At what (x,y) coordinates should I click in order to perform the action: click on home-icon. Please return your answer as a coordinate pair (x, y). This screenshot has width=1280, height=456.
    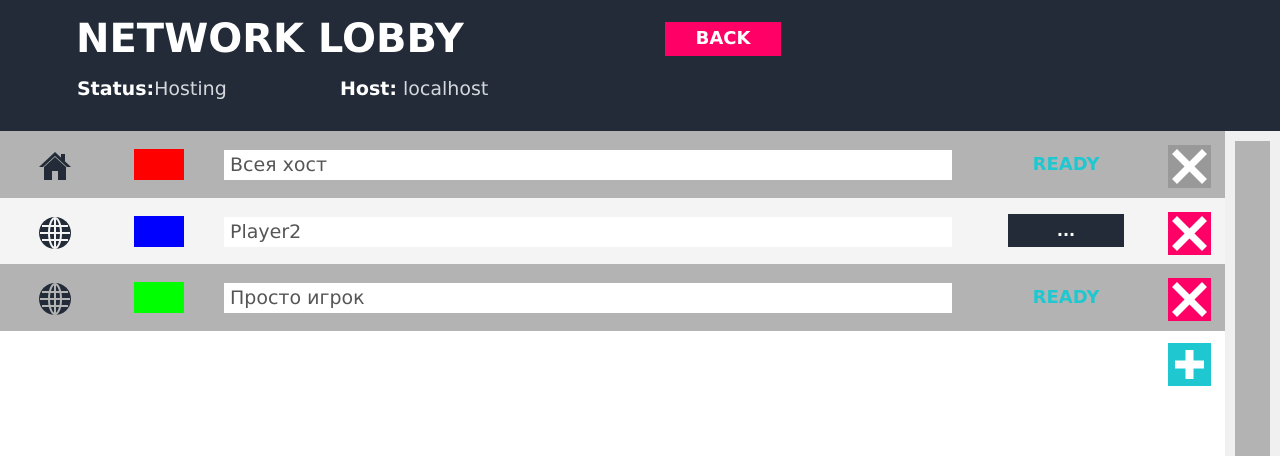
    Looking at the image, I should click on (55, 166).